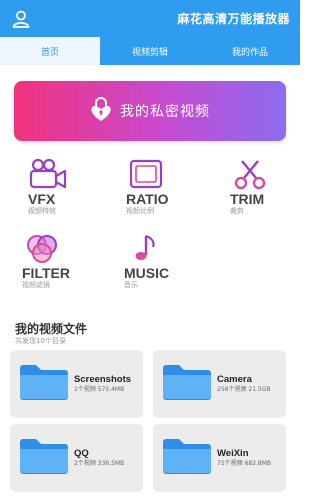  Describe the element at coordinates (165, 112) in the screenshot. I see `private-video-label: 我的私密视频` at that location.